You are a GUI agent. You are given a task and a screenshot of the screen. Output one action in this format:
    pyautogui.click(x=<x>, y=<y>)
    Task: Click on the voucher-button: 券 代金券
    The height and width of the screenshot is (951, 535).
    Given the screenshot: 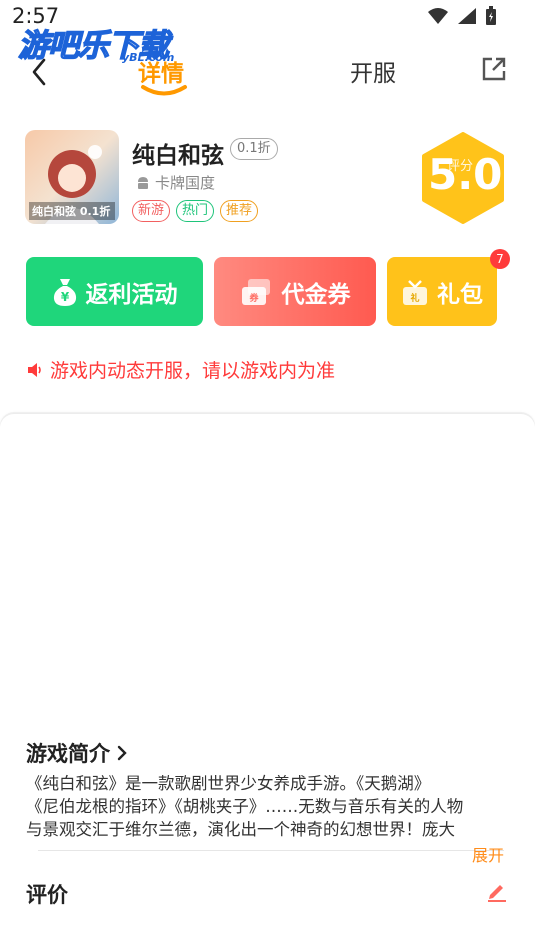 What is the action you would take?
    pyautogui.click(x=295, y=291)
    